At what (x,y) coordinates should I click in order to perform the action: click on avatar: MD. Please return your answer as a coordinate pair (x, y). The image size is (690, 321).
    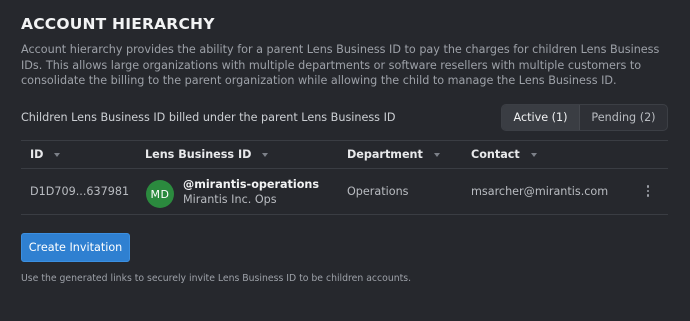
    Looking at the image, I should click on (160, 194).